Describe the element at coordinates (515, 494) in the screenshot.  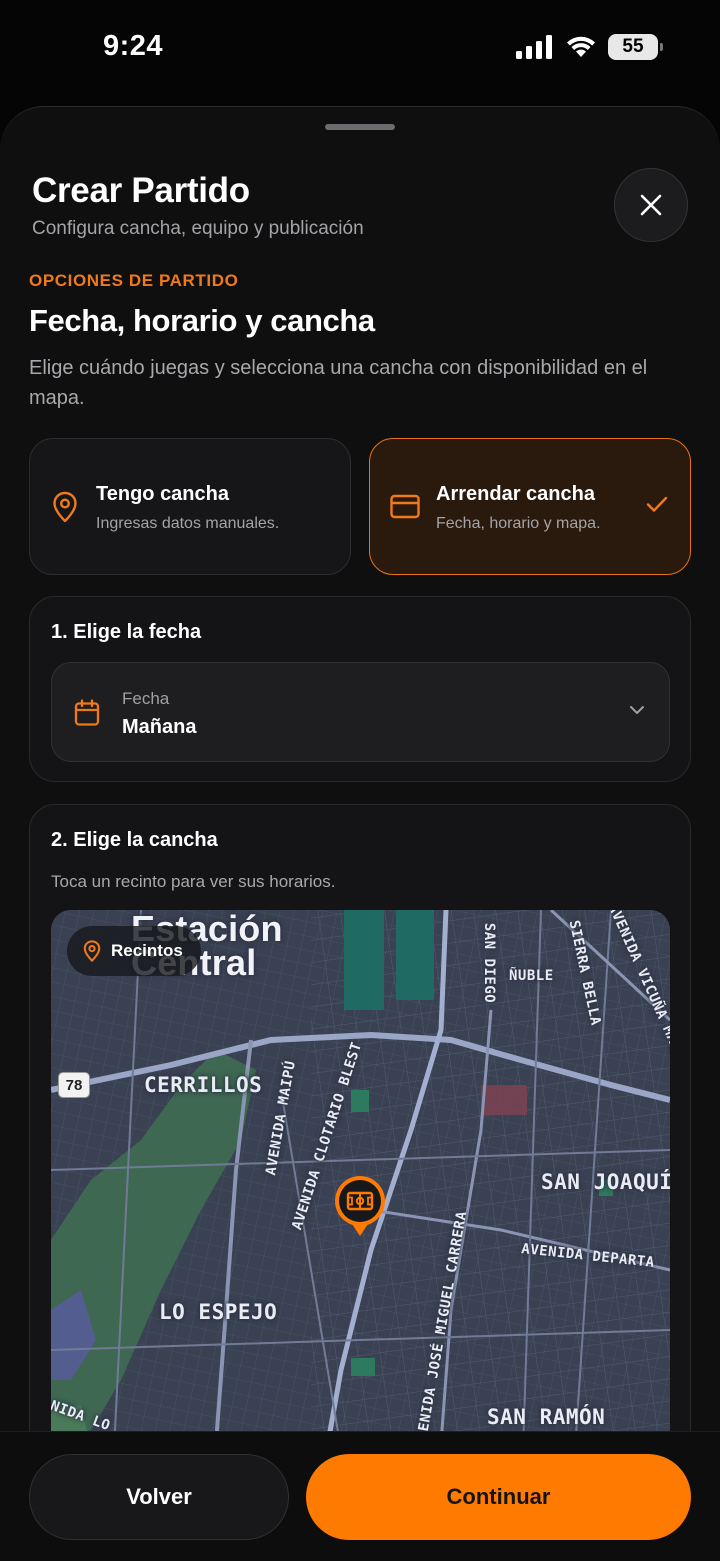
I see `option-rent-title: Arrendar cancha` at that location.